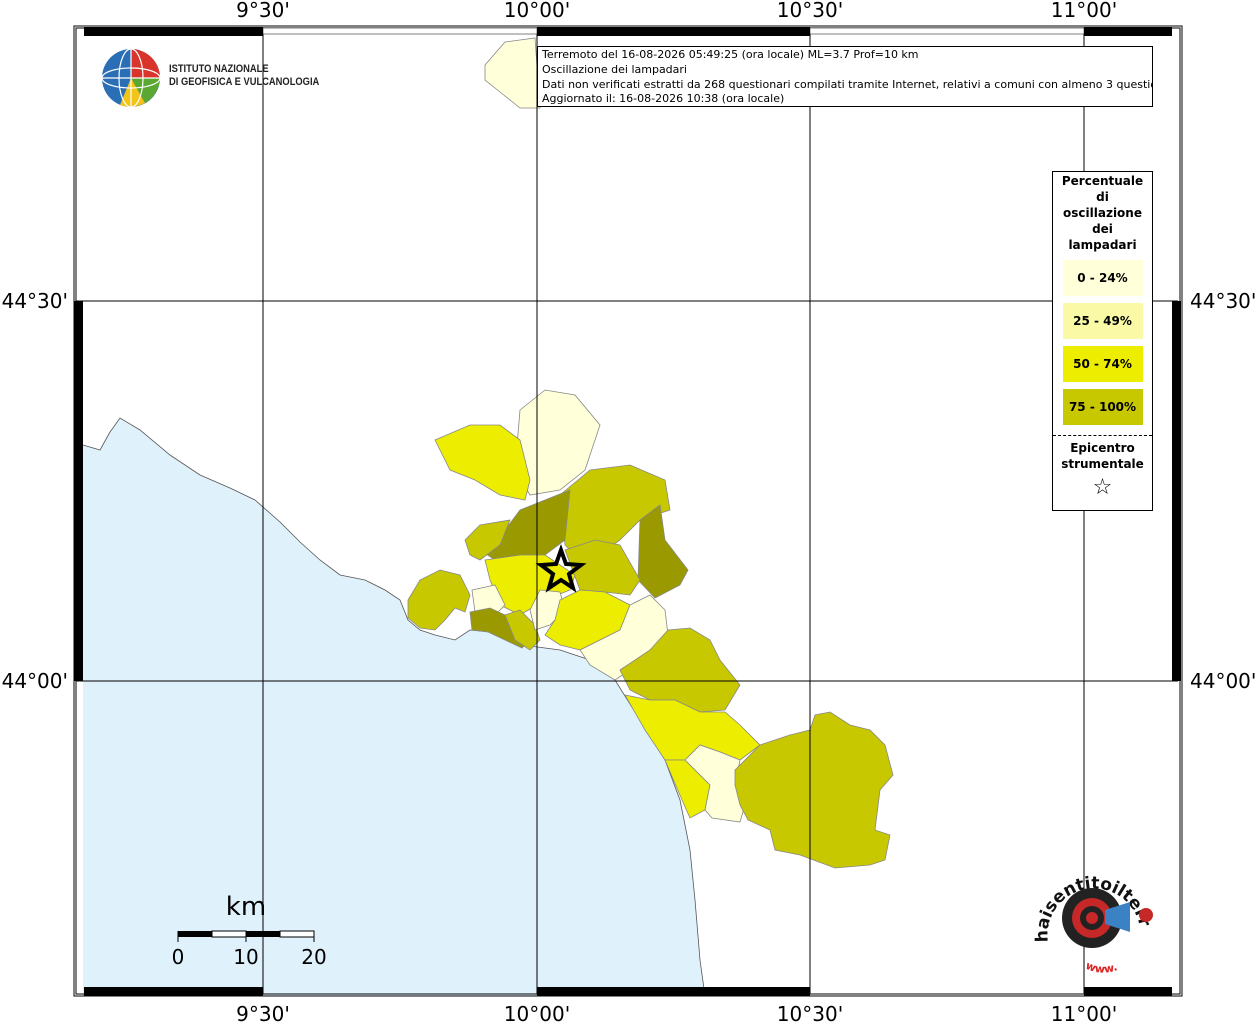 The image size is (1255, 1024). I want to click on lon-label-bottom: 9°30', so click(263, 1013).